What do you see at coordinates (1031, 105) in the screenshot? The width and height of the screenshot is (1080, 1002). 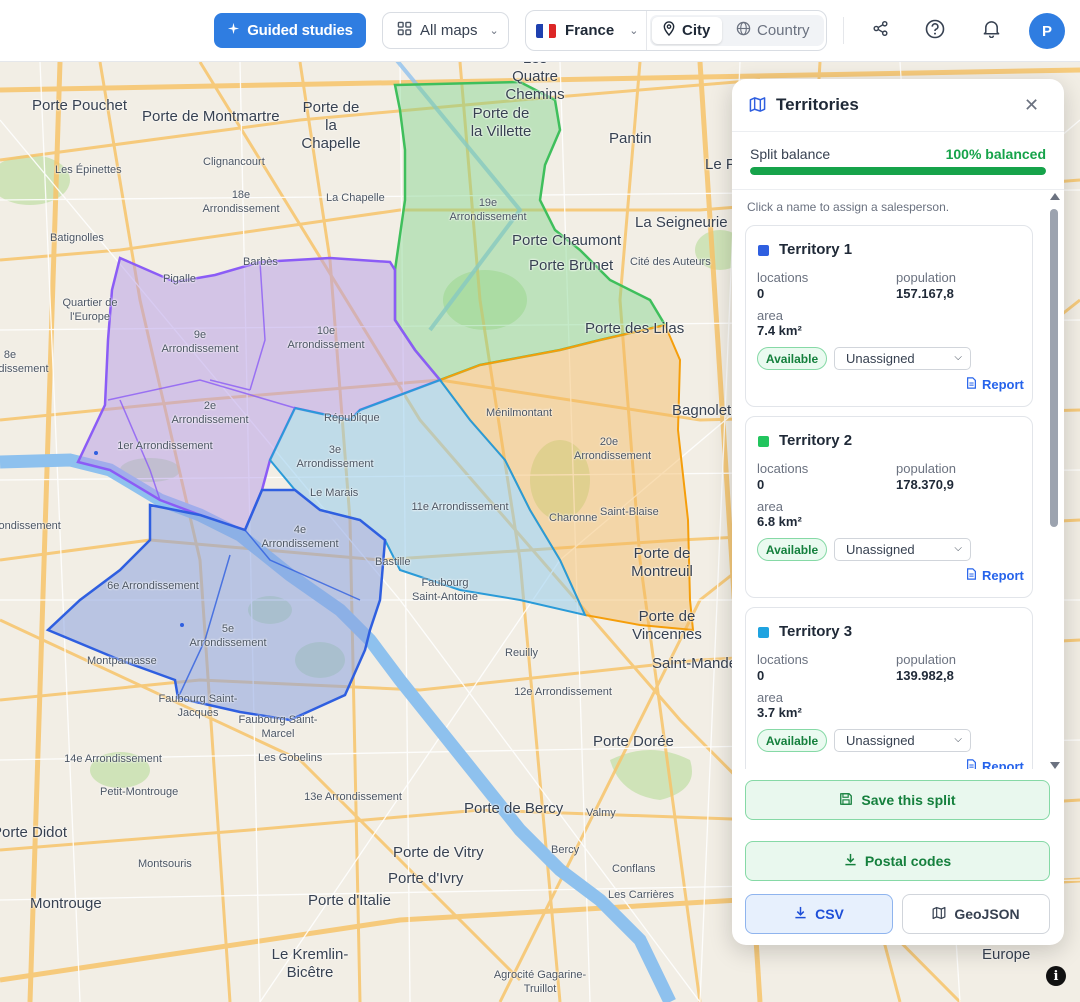 I see `close-icon: ✕` at bounding box center [1031, 105].